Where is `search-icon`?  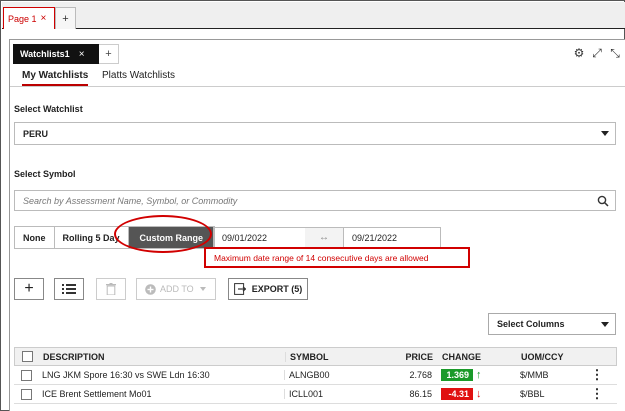
search-icon is located at coordinates (603, 201).